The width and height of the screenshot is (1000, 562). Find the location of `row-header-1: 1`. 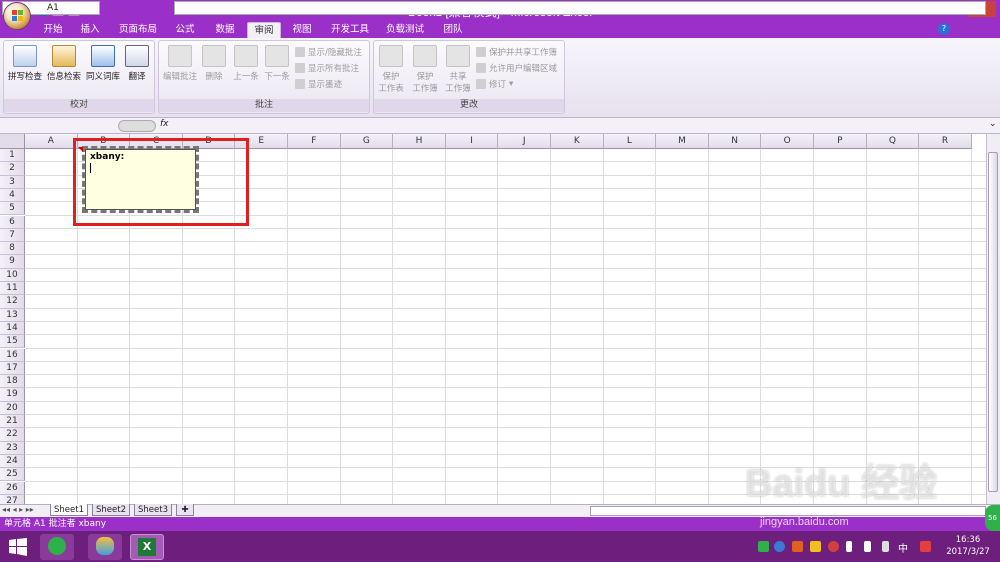

row-header-1: 1 is located at coordinates (12, 156).